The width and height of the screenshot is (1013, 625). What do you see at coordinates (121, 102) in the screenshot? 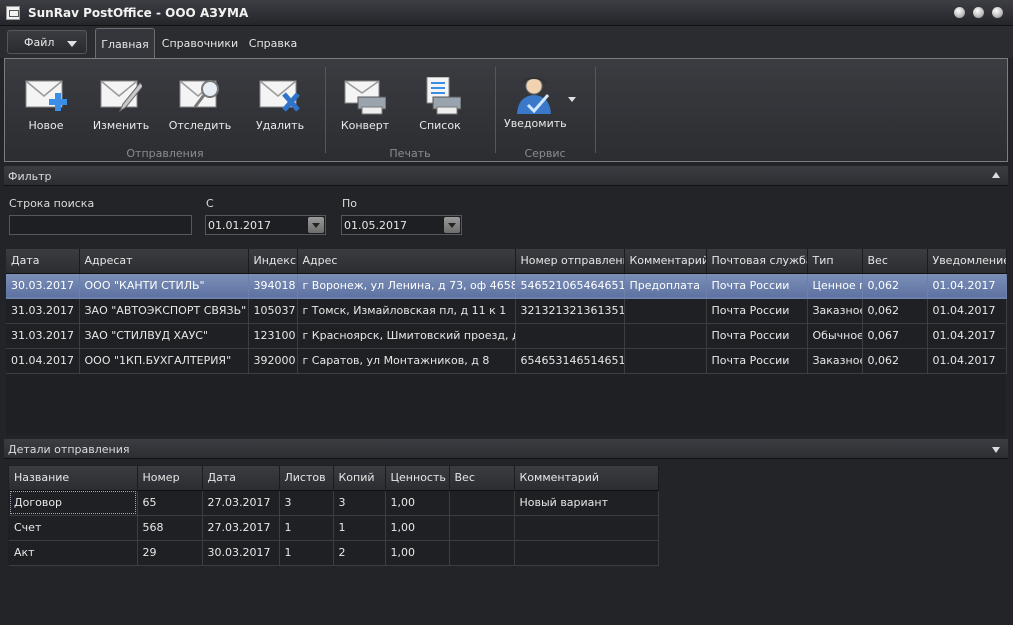
I see `edit-button: Изменить` at bounding box center [121, 102].